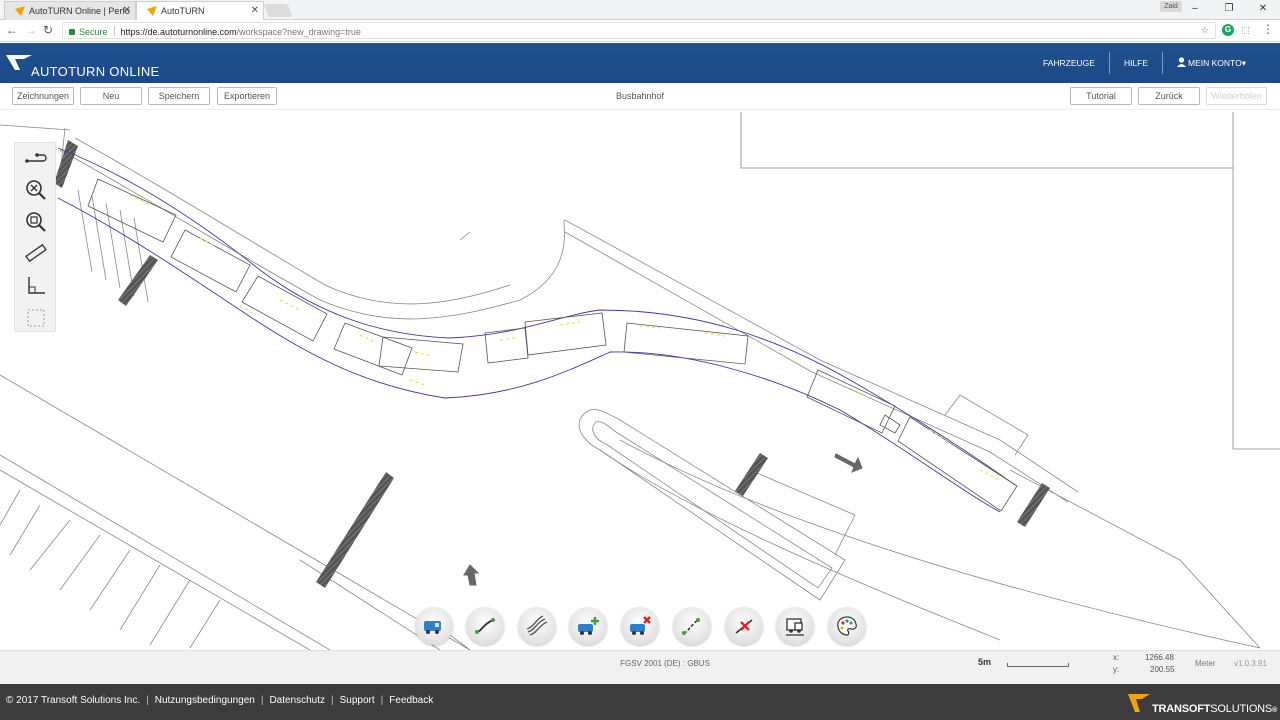 Image resolution: width=1280 pixels, height=720 pixels. Describe the element at coordinates (36, 254) in the screenshot. I see `measure-ruler-icon` at that location.